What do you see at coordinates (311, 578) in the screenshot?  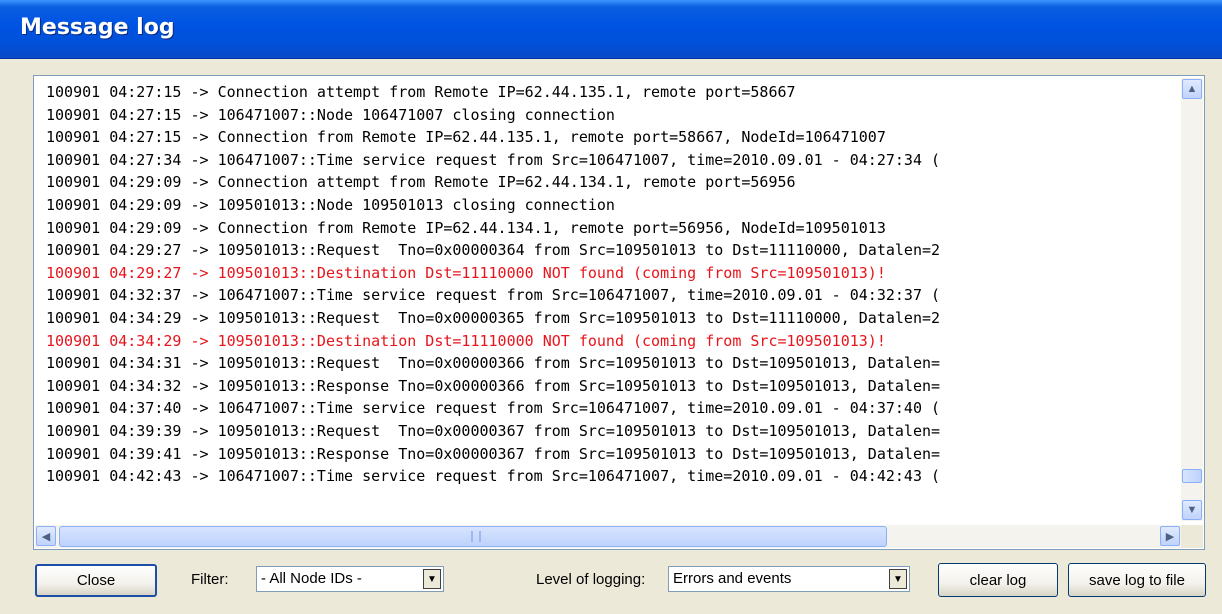 I see `filter-value: - All Node IDs -` at bounding box center [311, 578].